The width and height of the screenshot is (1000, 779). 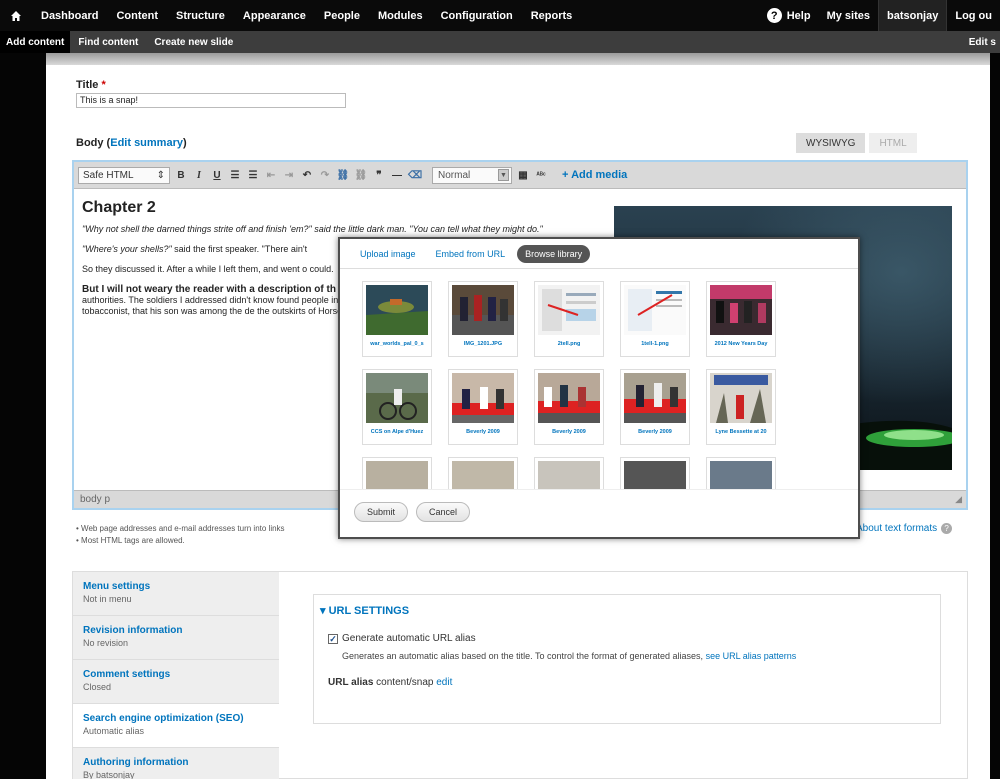 What do you see at coordinates (400, 16) in the screenshot?
I see `menu-item-modules: Modules` at bounding box center [400, 16].